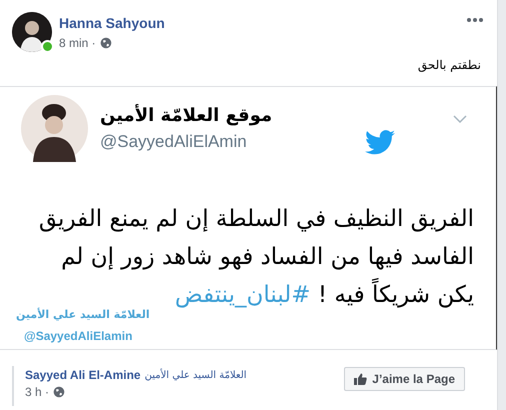 The width and height of the screenshot is (506, 410). What do you see at coordinates (242, 295) in the screenshot?
I see `hashtag: #لبنان_ينتفض` at bounding box center [242, 295].